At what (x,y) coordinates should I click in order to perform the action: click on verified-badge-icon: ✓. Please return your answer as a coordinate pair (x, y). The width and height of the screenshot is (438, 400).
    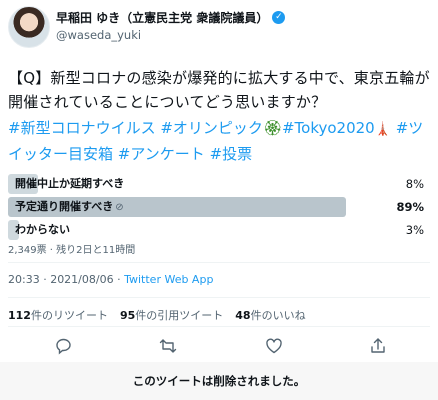
    Looking at the image, I should click on (279, 17).